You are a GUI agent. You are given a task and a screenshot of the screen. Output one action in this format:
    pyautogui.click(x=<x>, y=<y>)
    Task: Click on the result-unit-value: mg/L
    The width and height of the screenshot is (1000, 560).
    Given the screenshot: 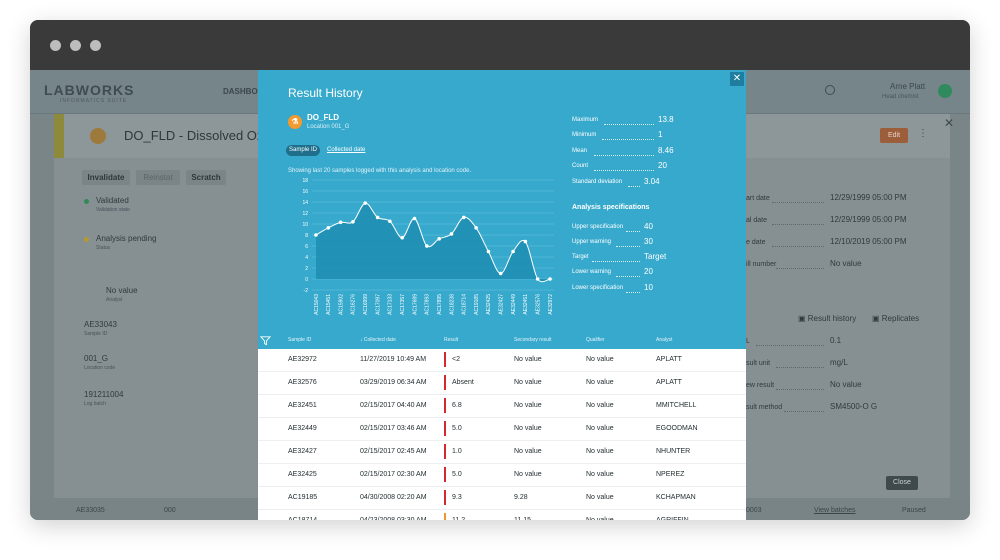 What is the action you would take?
    pyautogui.click(x=839, y=362)
    